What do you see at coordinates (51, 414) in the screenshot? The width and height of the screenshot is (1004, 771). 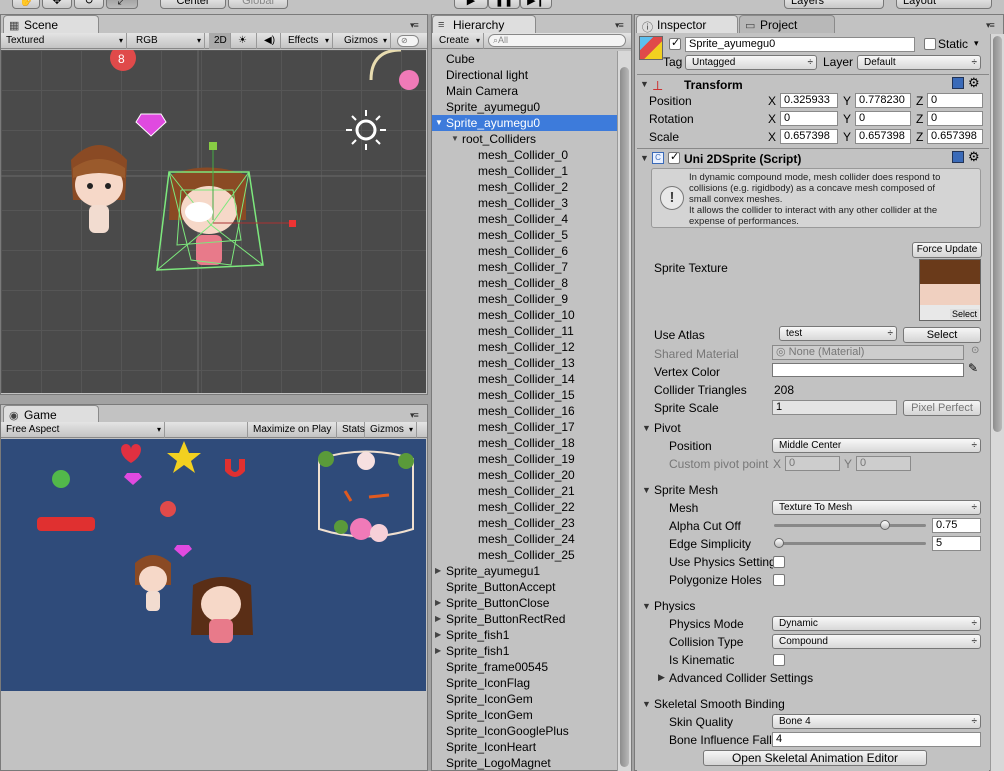 I see `tab-game: ◉ Game` at bounding box center [51, 414].